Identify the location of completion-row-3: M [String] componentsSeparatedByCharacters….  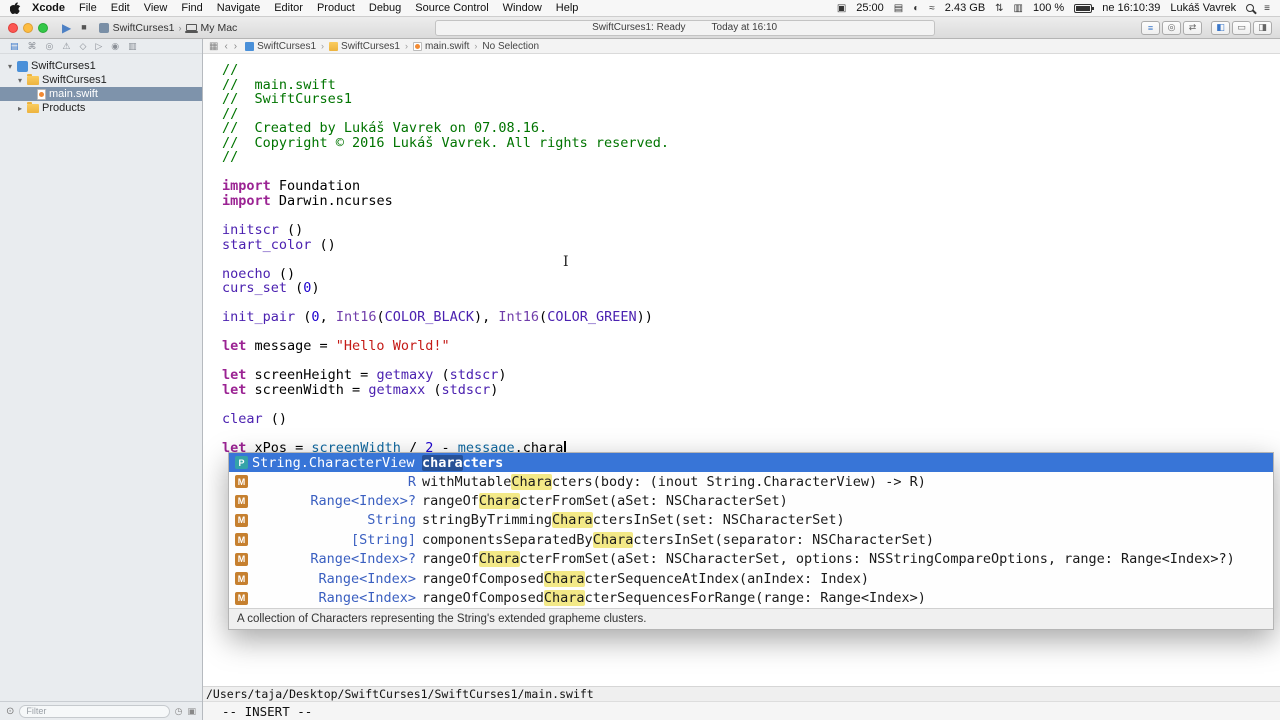
(751, 539).